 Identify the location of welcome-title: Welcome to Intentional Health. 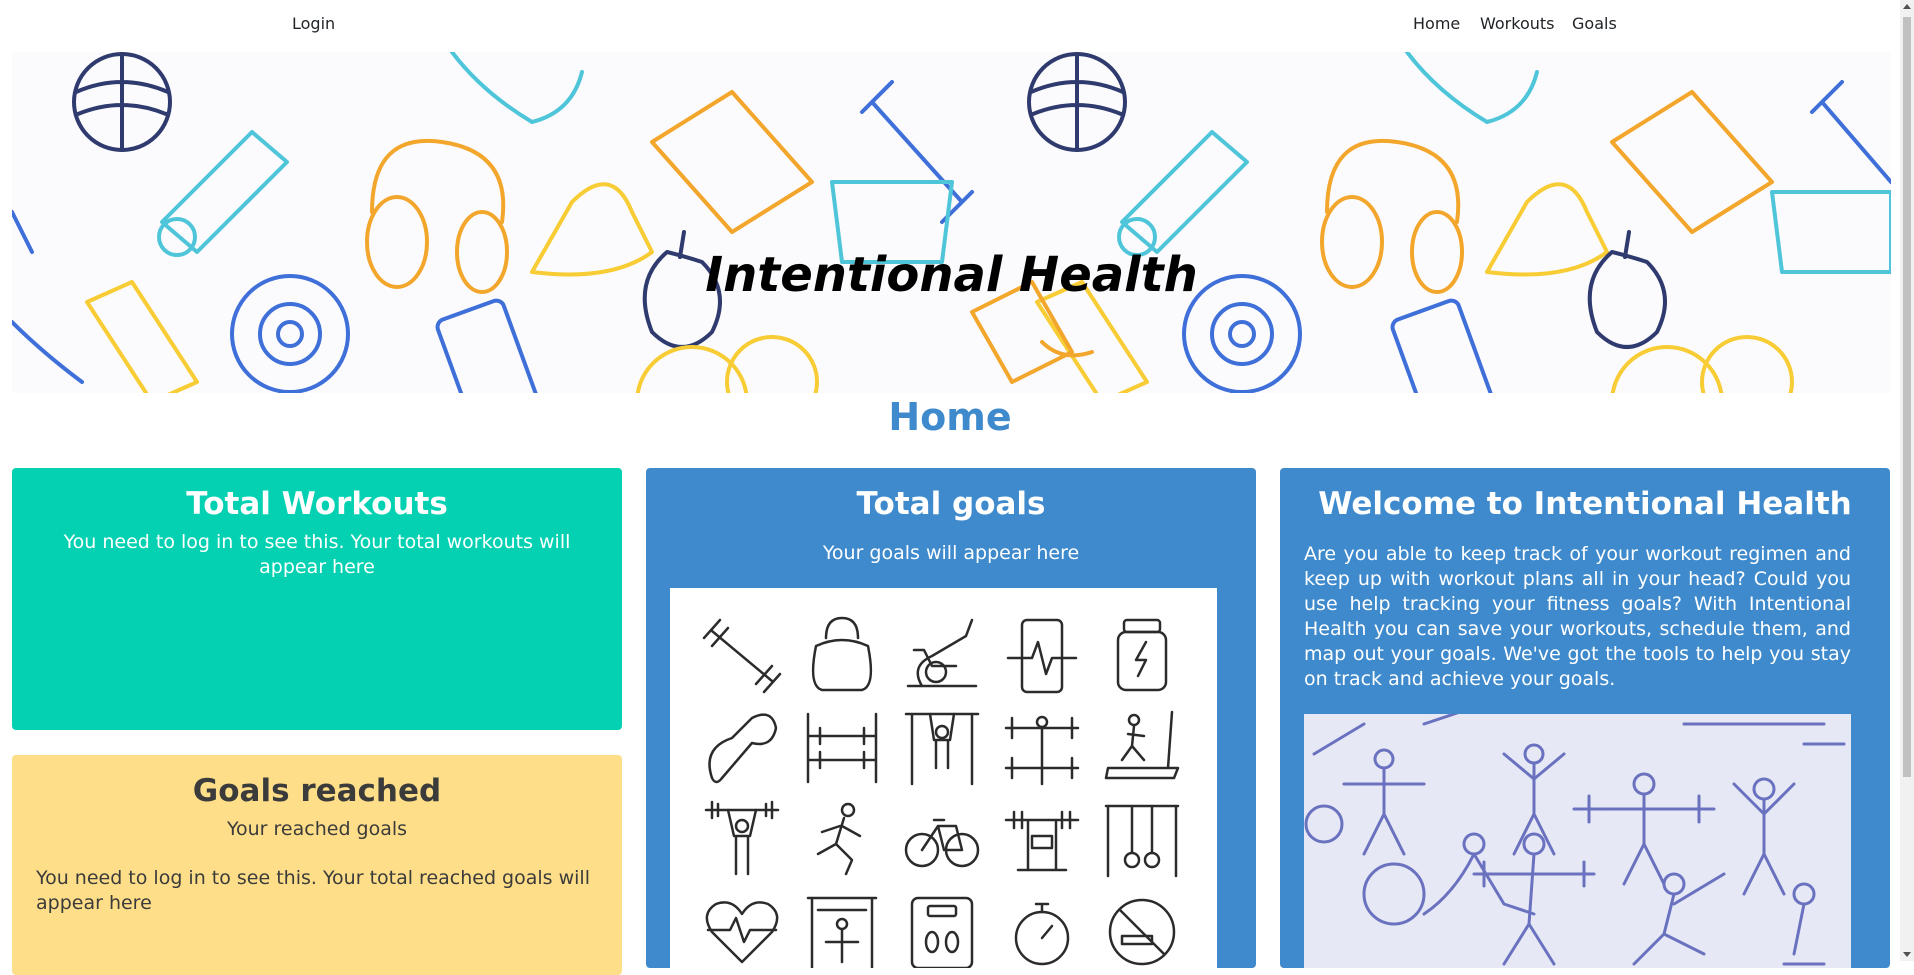
(1585, 504).